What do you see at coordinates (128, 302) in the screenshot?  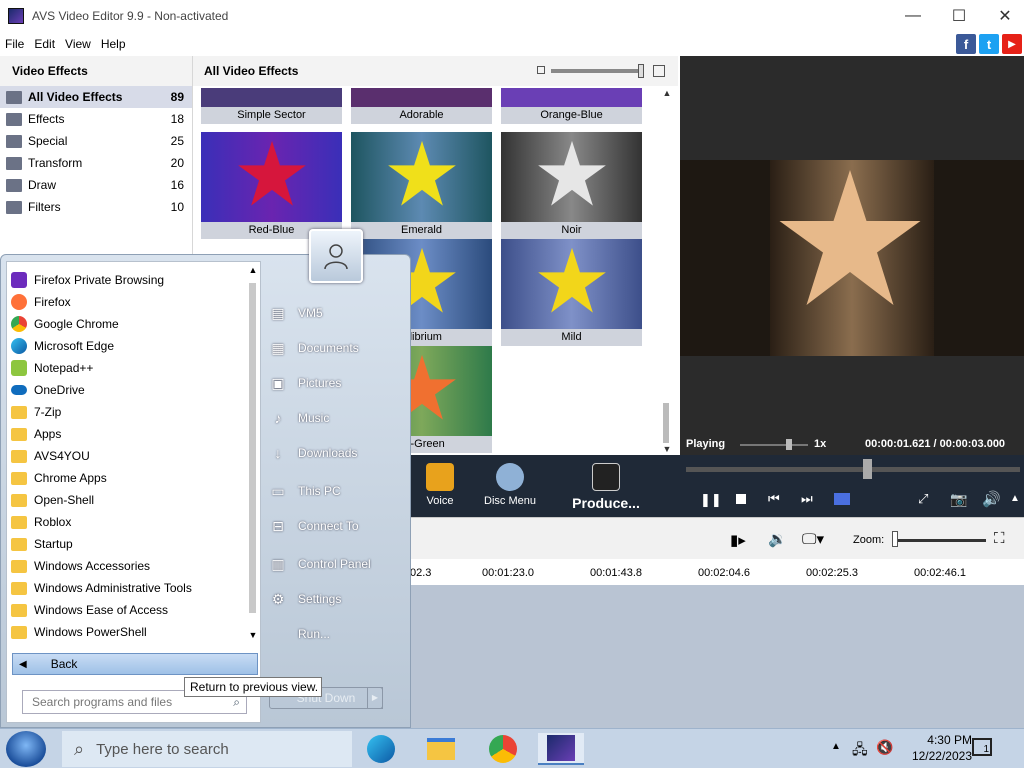 I see `program-firefox: Firefox` at bounding box center [128, 302].